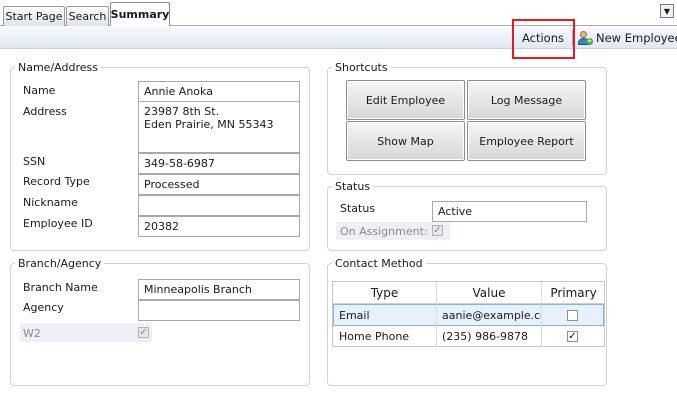 Image resolution: width=677 pixels, height=406 pixels. What do you see at coordinates (489, 292) in the screenshot?
I see `column-header-value: Value` at bounding box center [489, 292].